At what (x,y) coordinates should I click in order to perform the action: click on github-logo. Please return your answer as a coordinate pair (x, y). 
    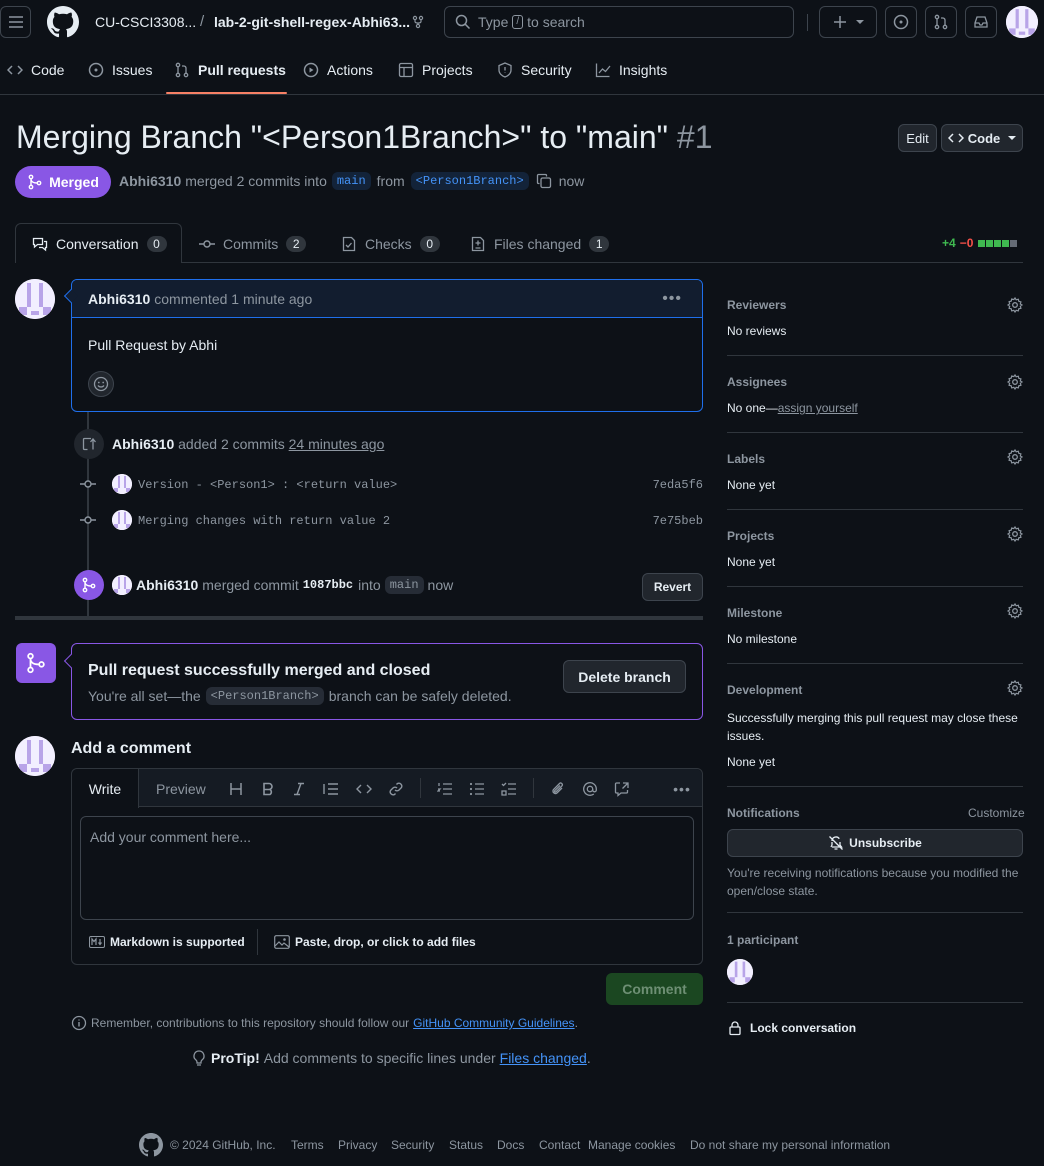
    Looking at the image, I should click on (63, 22).